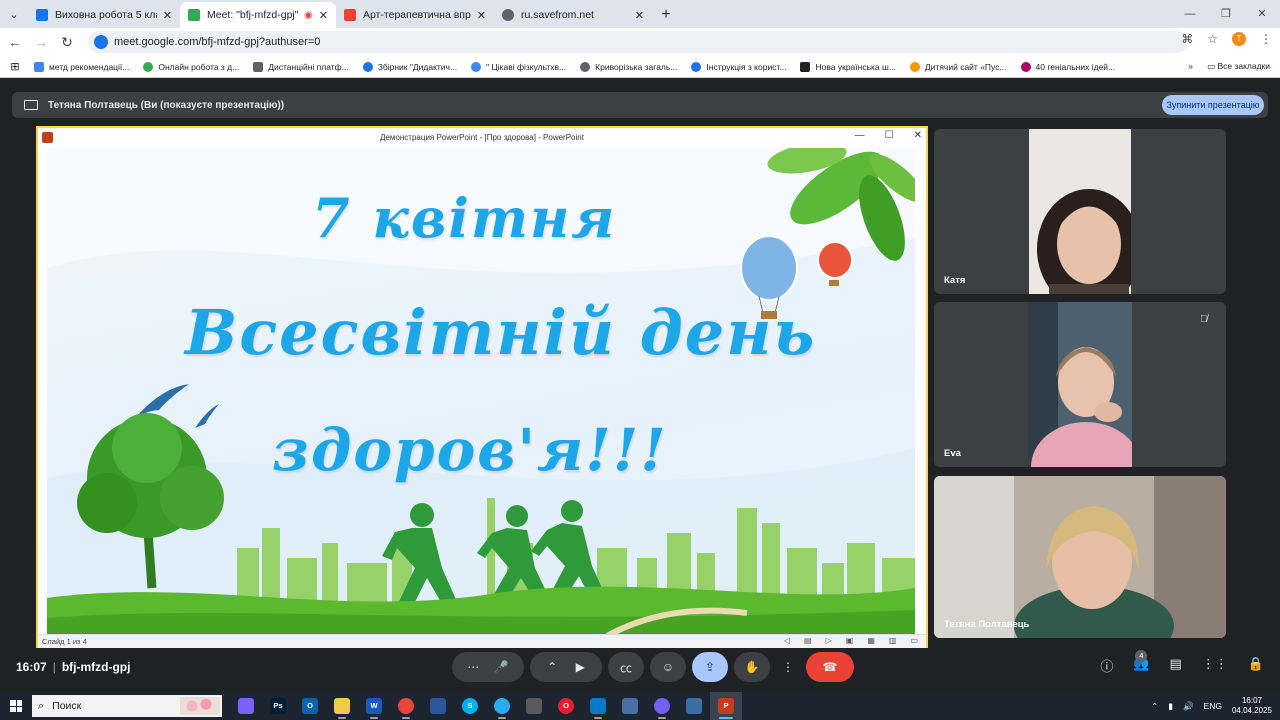 The width and height of the screenshot is (1280, 720). What do you see at coordinates (918, 135) in the screenshot?
I see `ppt-close-icon: ✕` at bounding box center [918, 135].